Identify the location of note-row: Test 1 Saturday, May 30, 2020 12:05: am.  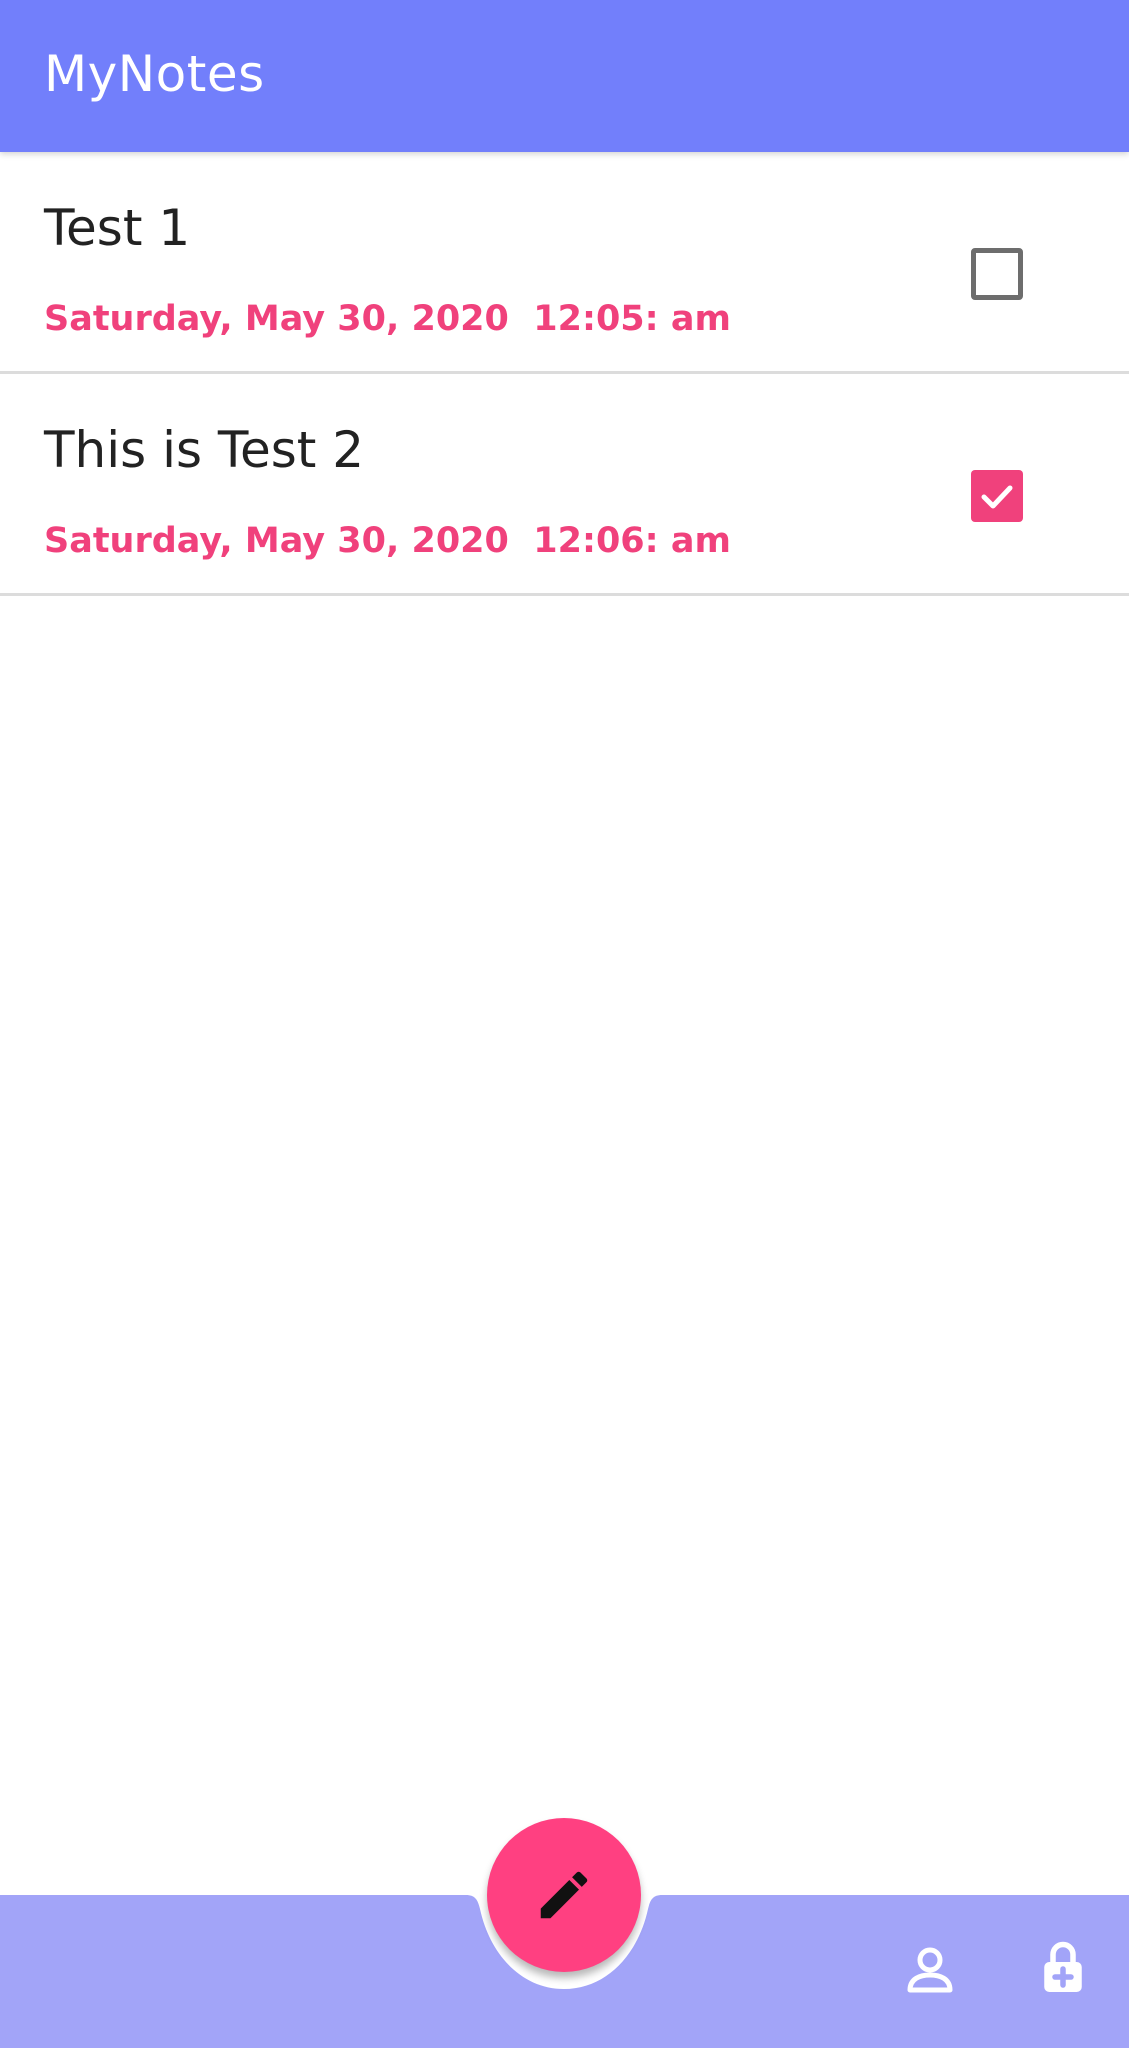
(564, 263).